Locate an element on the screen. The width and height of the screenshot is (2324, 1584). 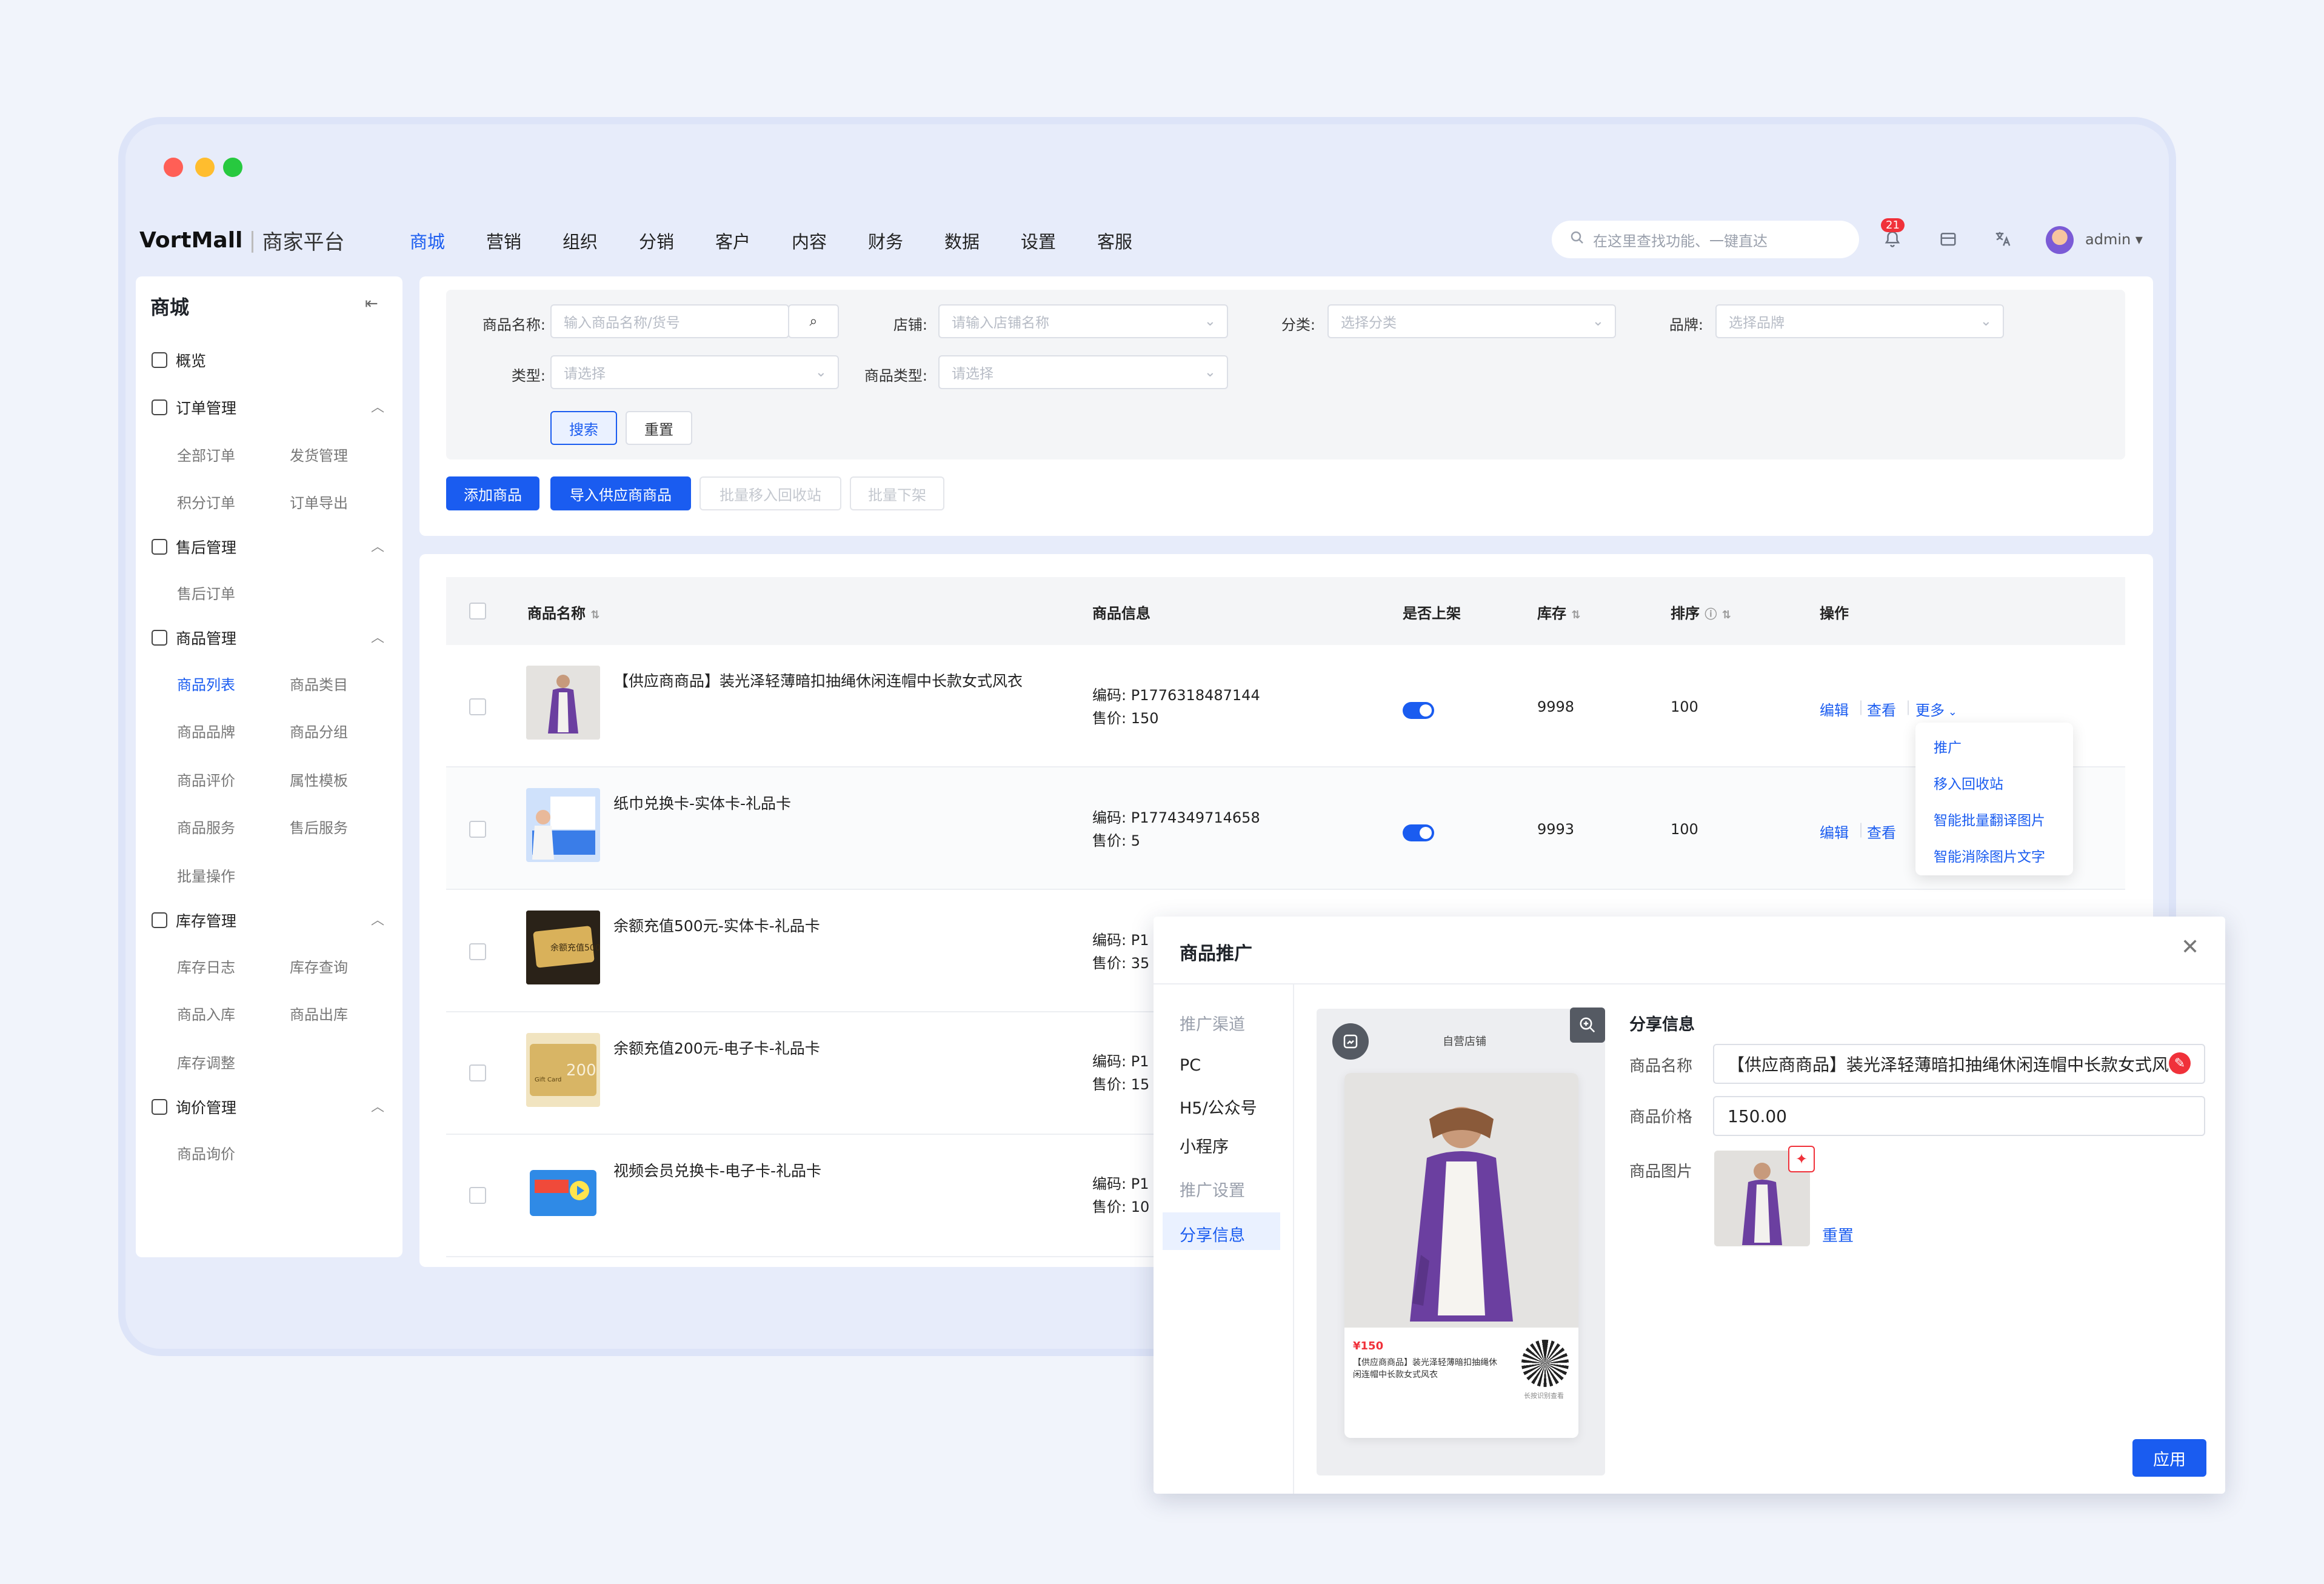
sidebar-item-shipping: 发货管理 is located at coordinates (319, 454).